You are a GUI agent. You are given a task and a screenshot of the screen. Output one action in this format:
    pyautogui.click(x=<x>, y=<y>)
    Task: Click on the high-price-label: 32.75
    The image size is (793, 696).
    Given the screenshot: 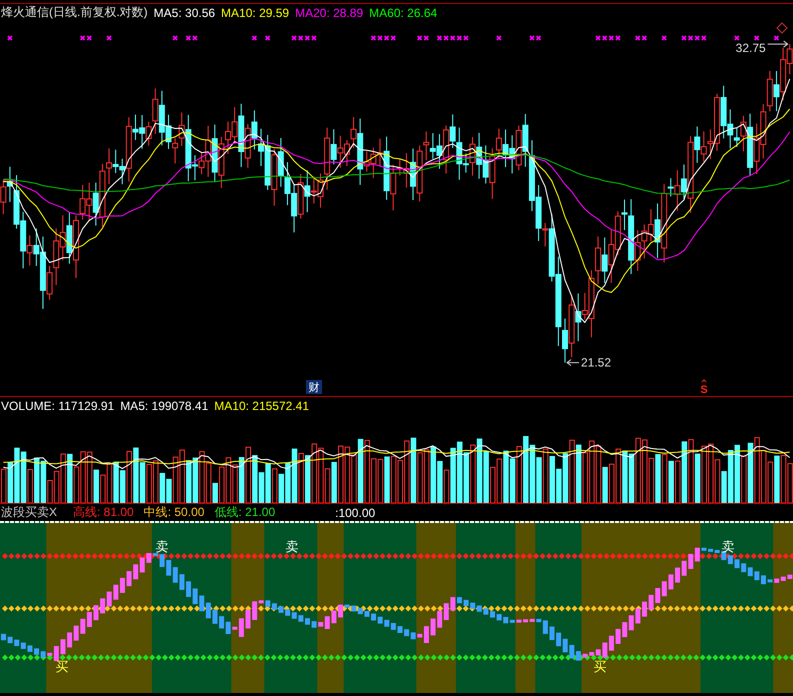 What is the action you would take?
    pyautogui.click(x=751, y=48)
    